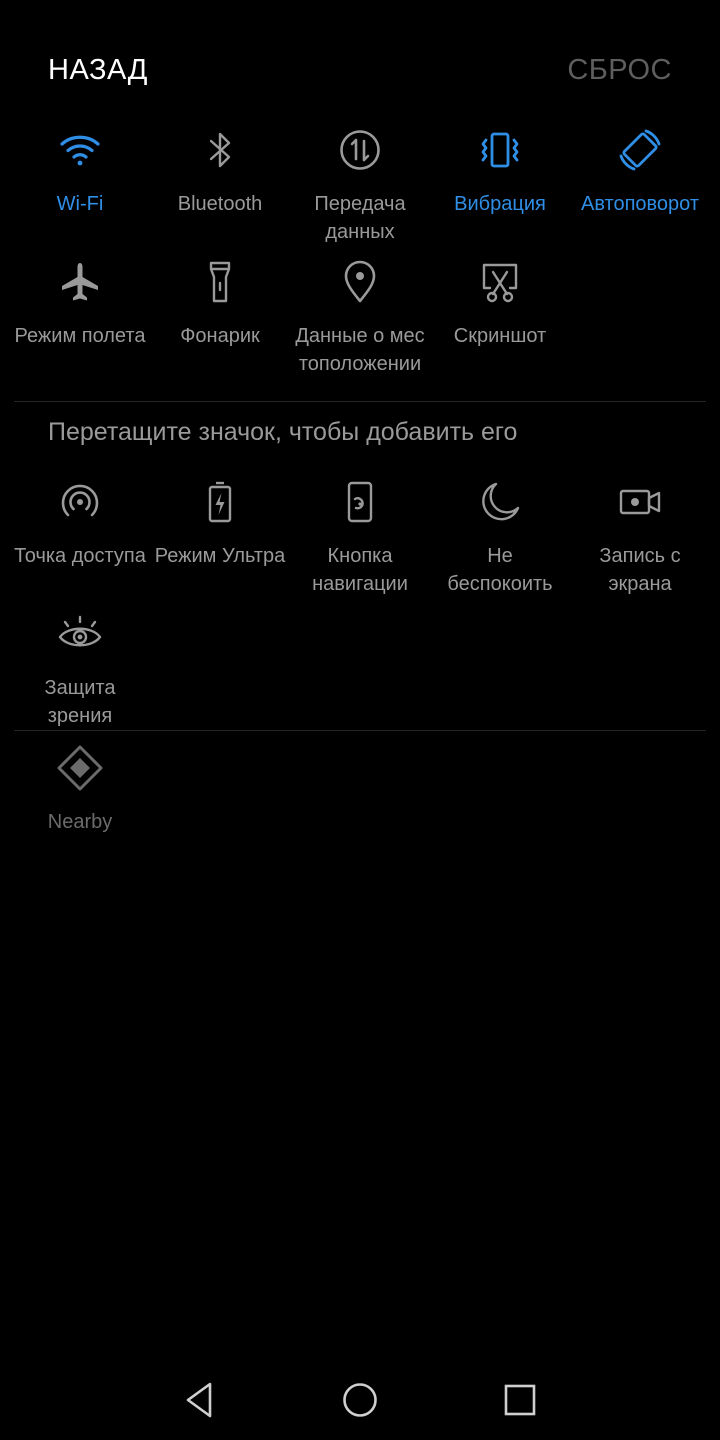 Image resolution: width=720 pixels, height=1440 pixels. I want to click on mobile-data-icon, so click(360, 150).